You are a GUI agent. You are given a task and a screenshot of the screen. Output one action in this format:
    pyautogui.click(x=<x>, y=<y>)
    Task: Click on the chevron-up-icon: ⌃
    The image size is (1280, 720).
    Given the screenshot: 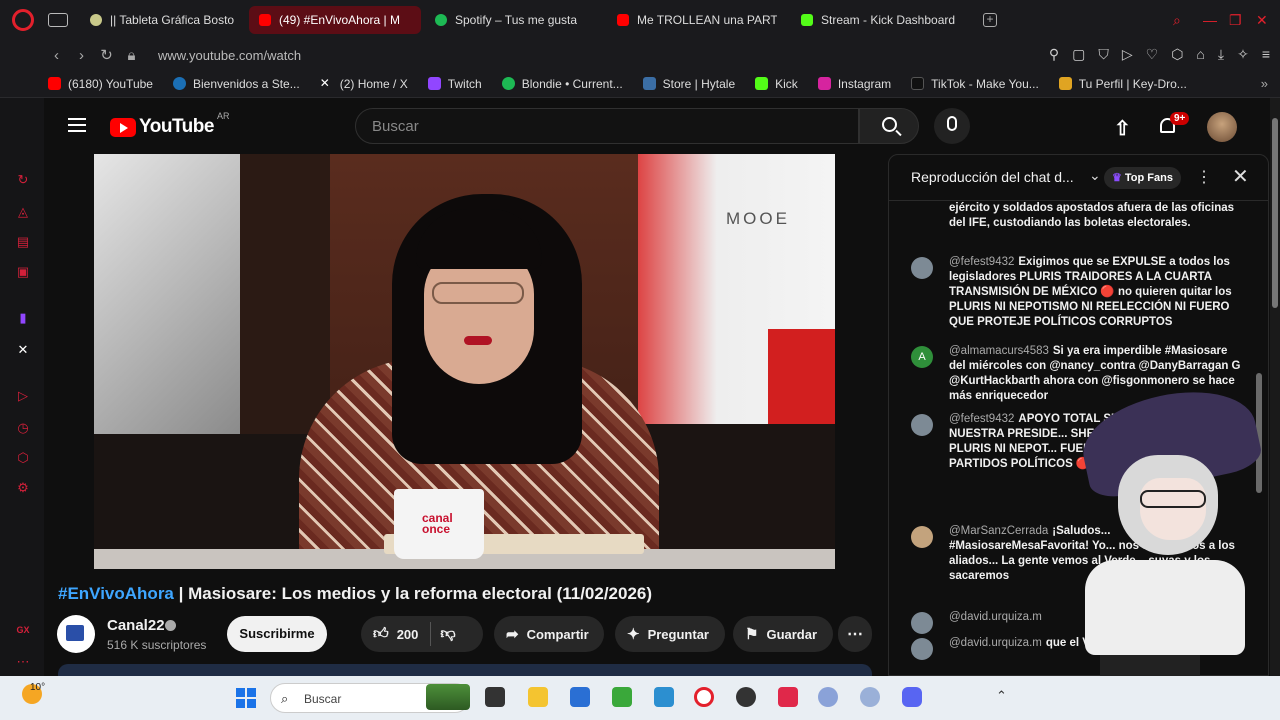 What is the action you would take?
    pyautogui.click(x=1001, y=696)
    